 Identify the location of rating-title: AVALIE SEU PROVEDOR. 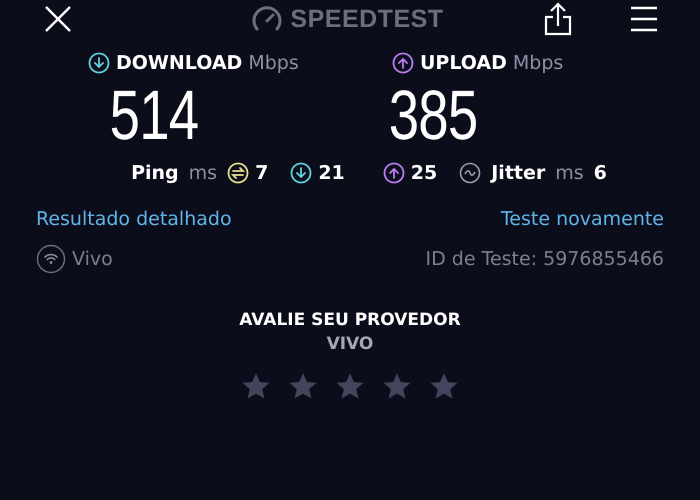
(350, 320).